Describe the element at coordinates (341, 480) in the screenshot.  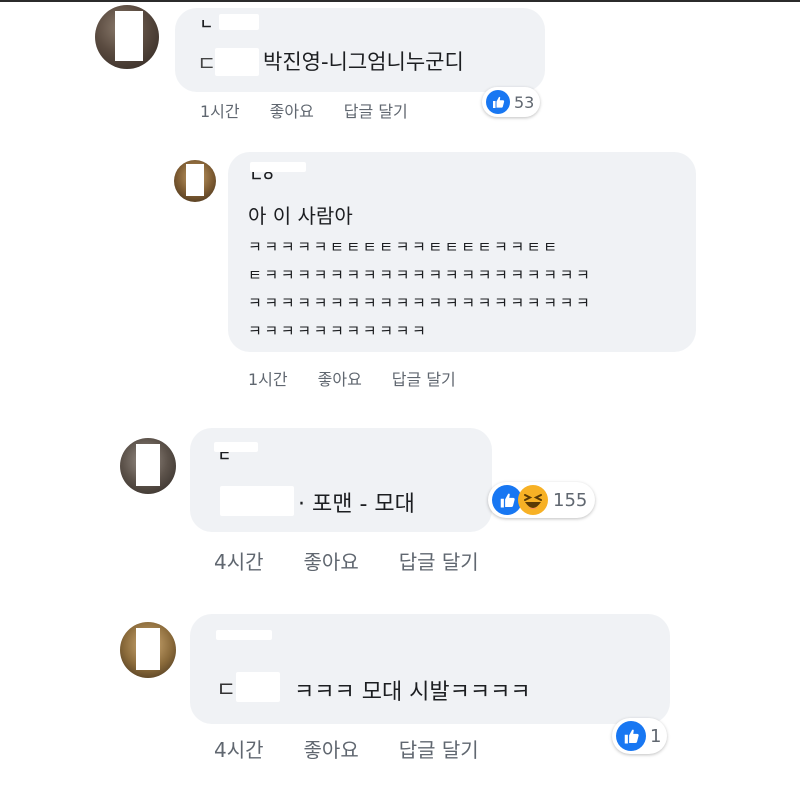
I see `comment-bubble: ㄷ · 포맨 - 모대` at that location.